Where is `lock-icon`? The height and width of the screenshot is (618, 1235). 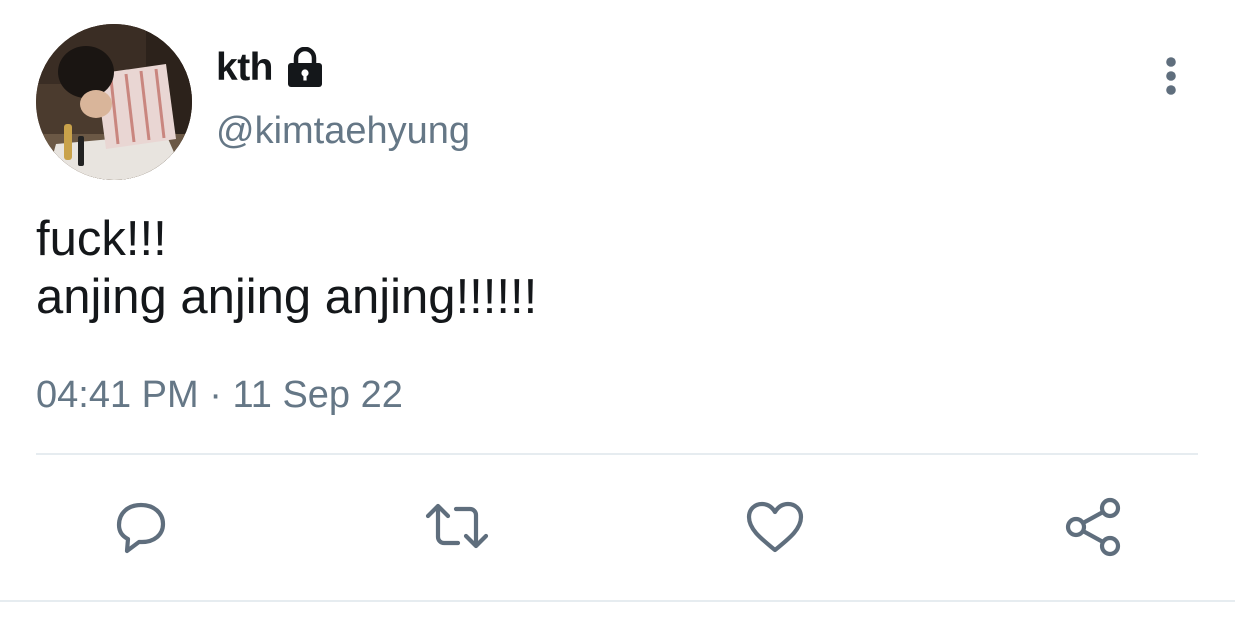 lock-icon is located at coordinates (305, 67).